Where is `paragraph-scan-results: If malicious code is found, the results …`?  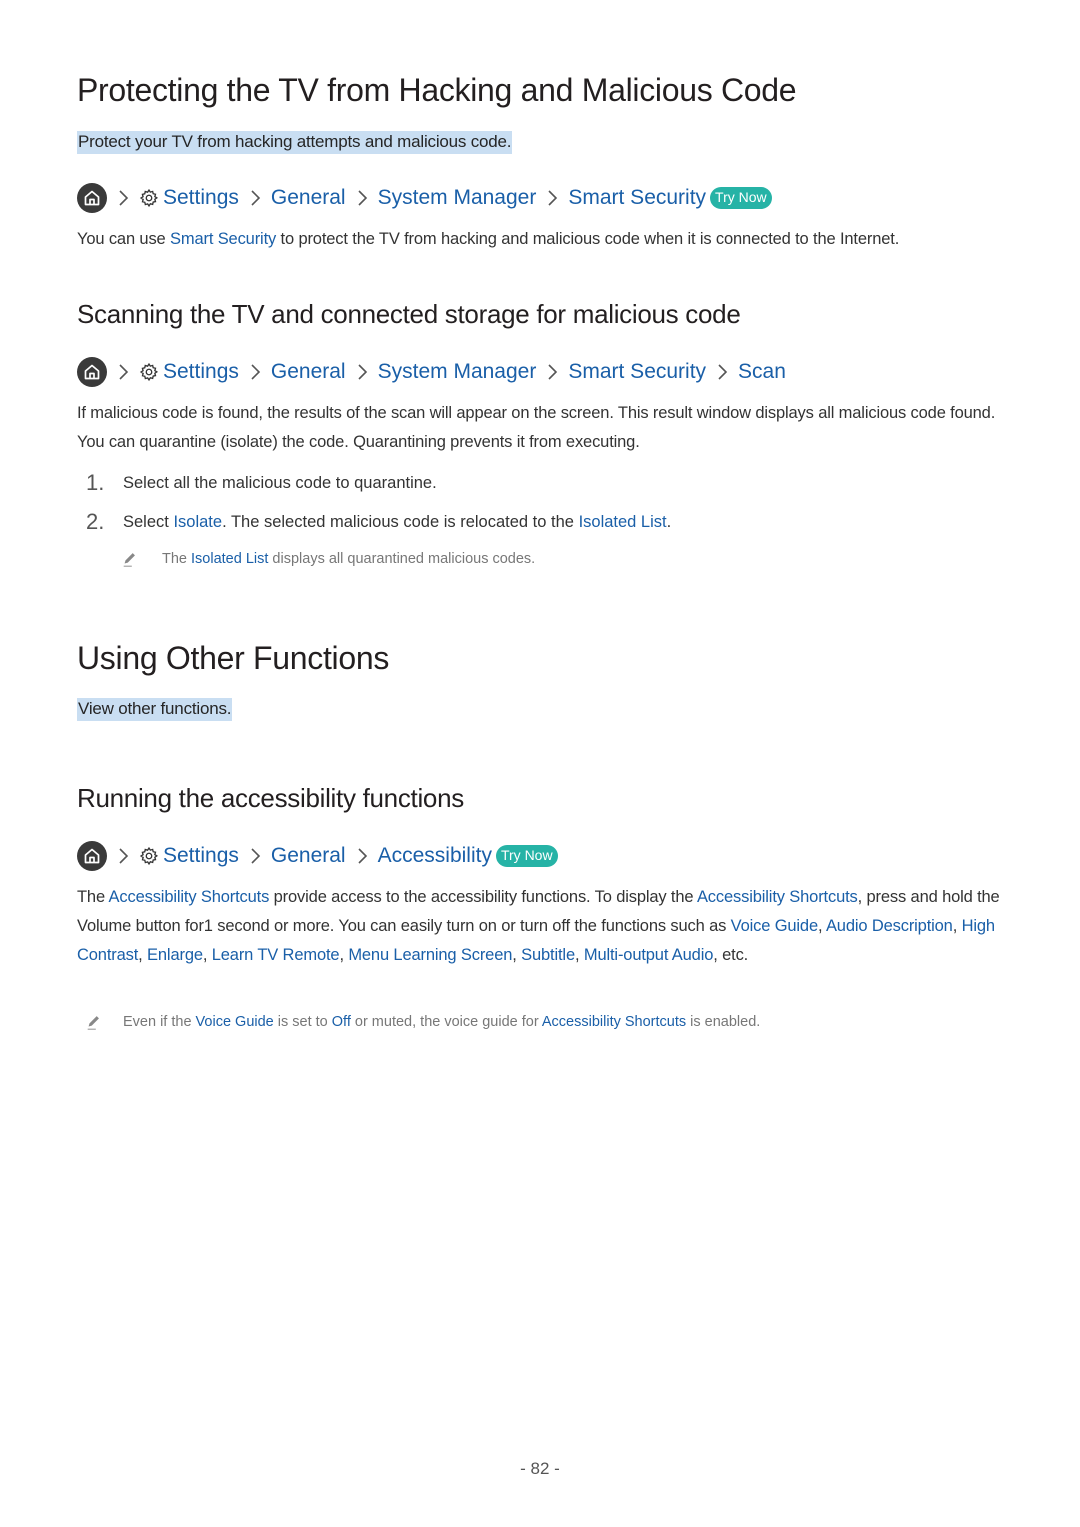 paragraph-scan-results: If malicious code is found, the results … is located at coordinates (536, 427).